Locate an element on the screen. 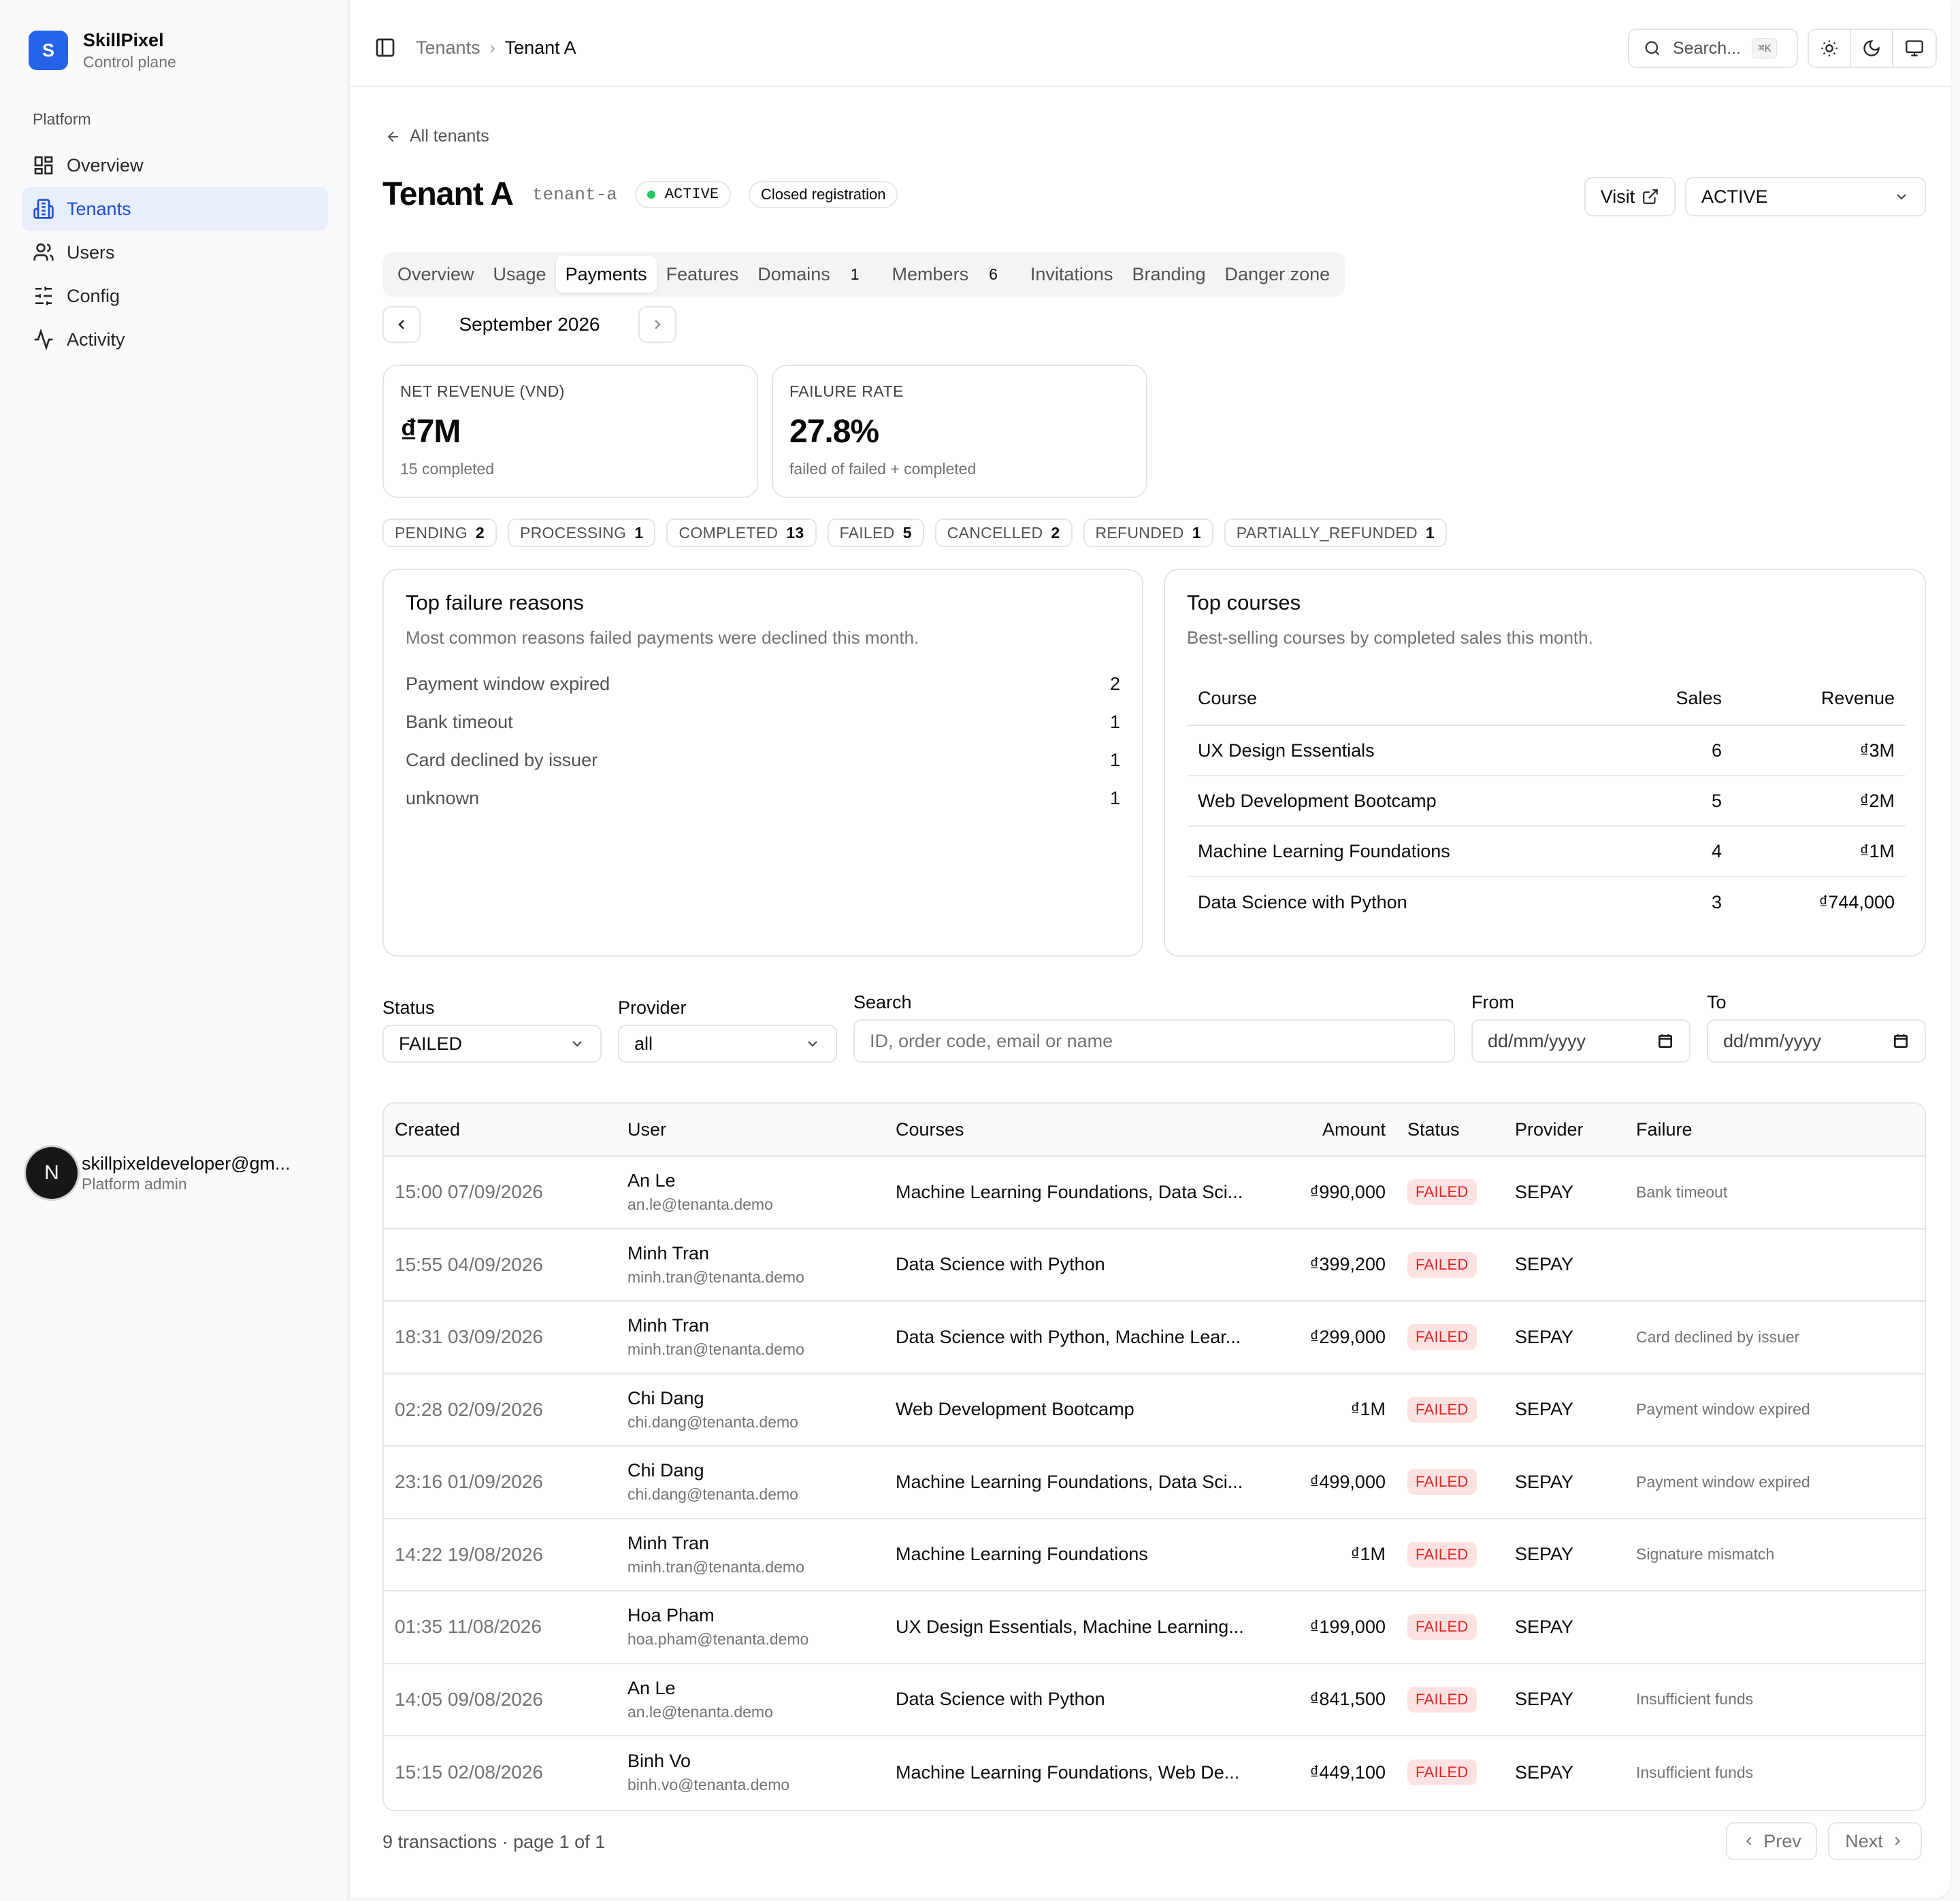 This screenshot has width=1960, height=1901. provider-cell: SEPAY is located at coordinates (1545, 1481).